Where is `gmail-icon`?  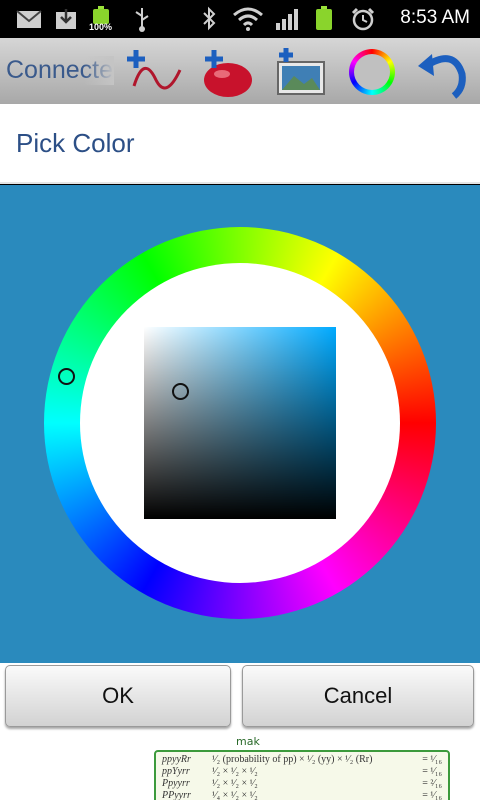 gmail-icon is located at coordinates (29, 19).